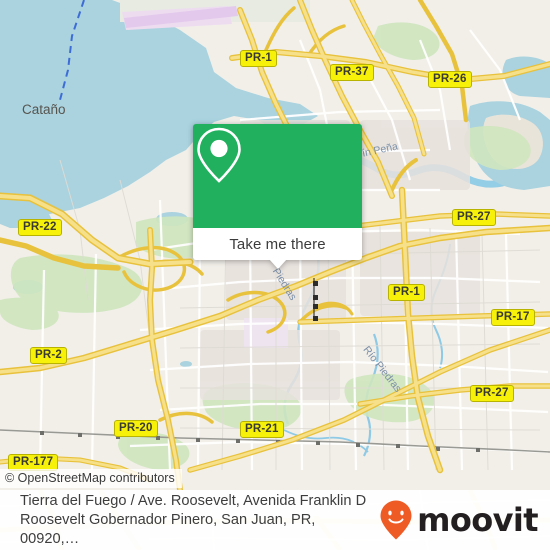 Image resolution: width=550 pixels, height=550 pixels. I want to click on callout-pin-area, so click(277, 176).